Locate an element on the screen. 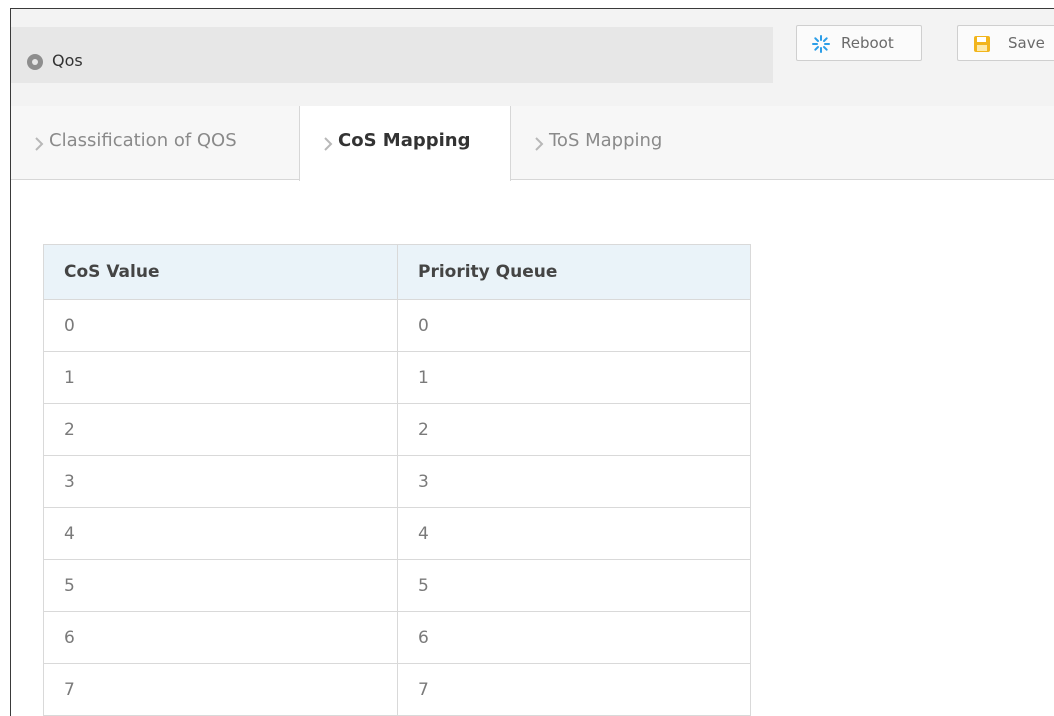  tab-label: ToS Mapping is located at coordinates (606, 140).